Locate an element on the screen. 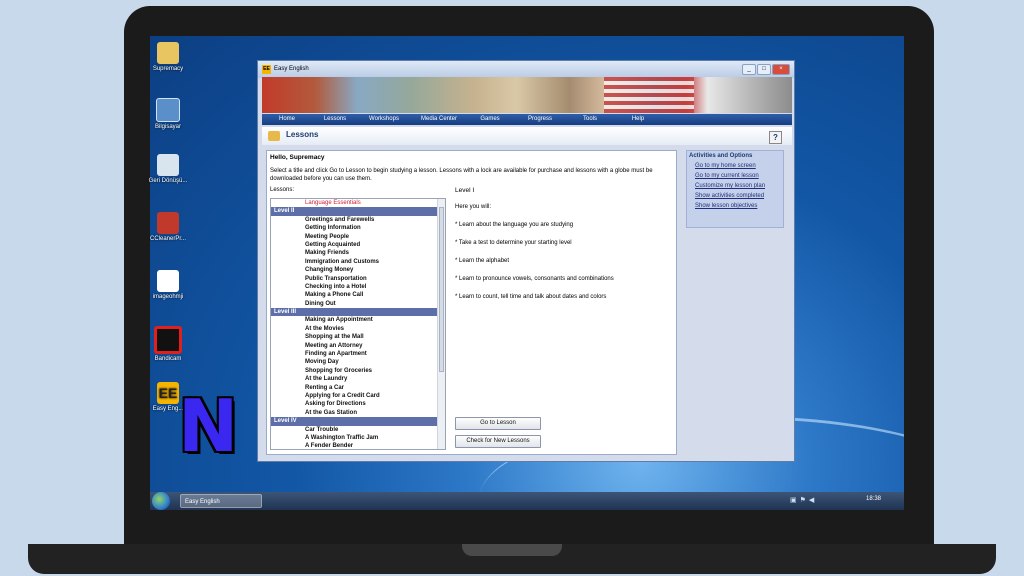 The image size is (1024, 576). lesson-item: At the Laundry is located at coordinates (354, 379).